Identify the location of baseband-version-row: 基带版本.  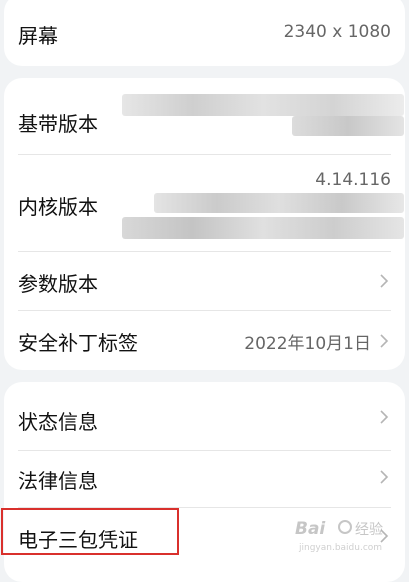
(204, 116).